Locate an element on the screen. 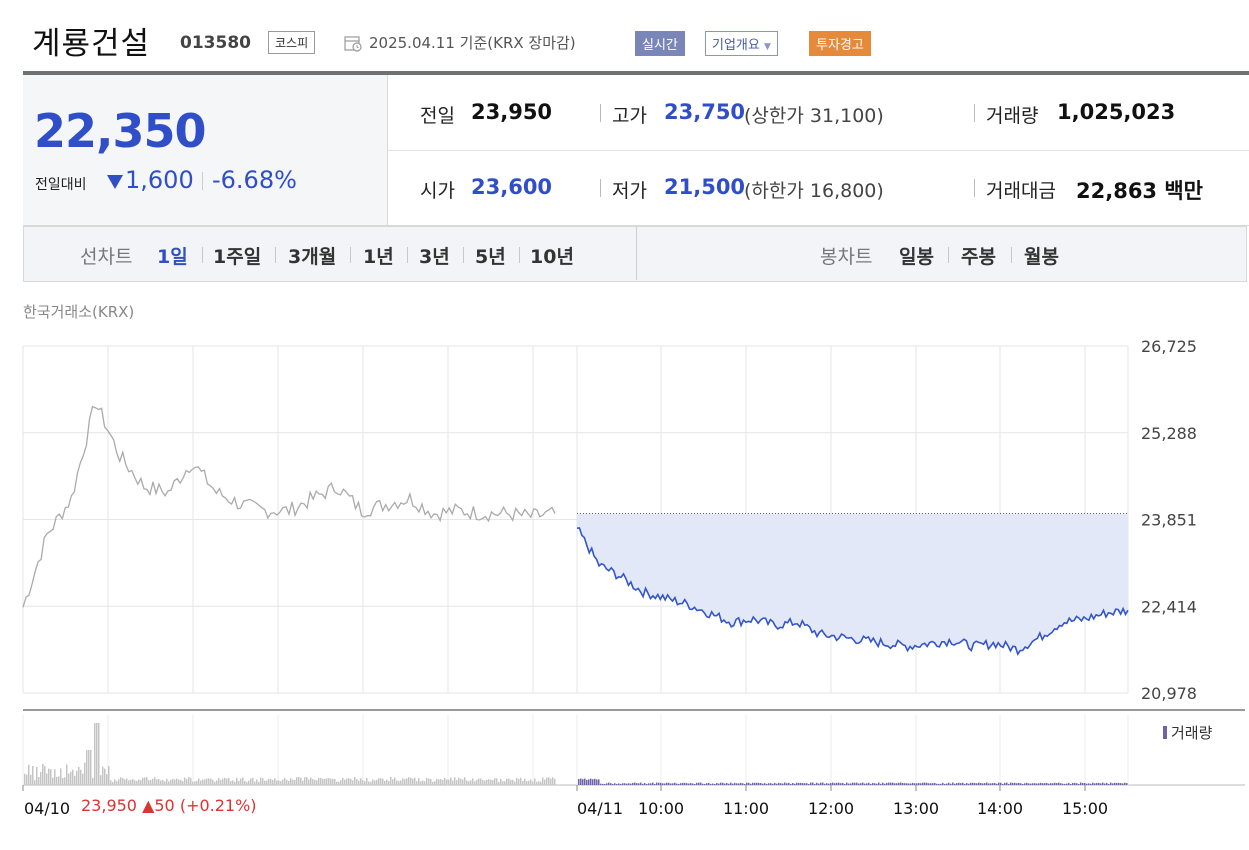  prev-close-info: 23,950 ▲50 (+0.21%) is located at coordinates (169, 805).